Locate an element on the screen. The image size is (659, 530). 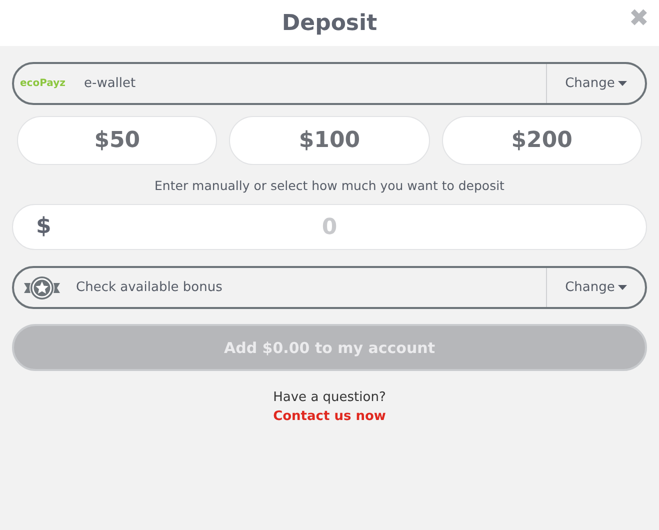
payment-method-selector: ecoPayz e-wallet Change is located at coordinates (329, 83).